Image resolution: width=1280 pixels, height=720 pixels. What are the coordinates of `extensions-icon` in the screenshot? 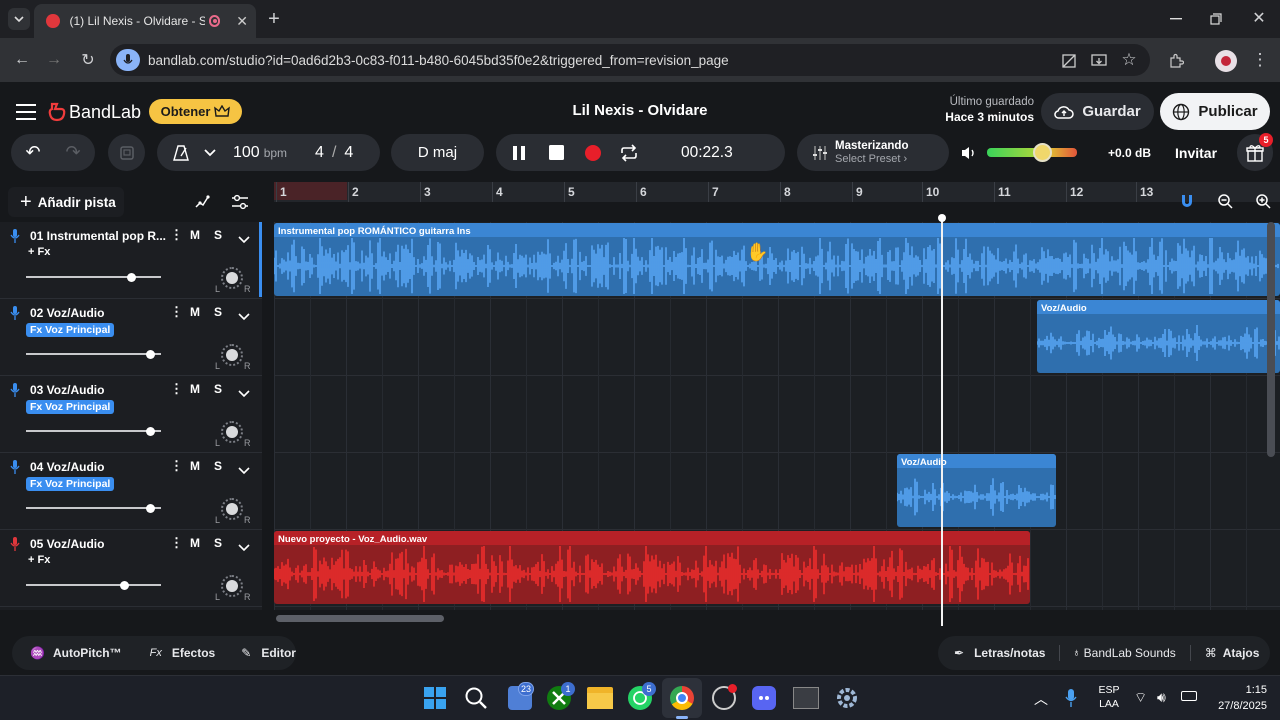 It's located at (1176, 61).